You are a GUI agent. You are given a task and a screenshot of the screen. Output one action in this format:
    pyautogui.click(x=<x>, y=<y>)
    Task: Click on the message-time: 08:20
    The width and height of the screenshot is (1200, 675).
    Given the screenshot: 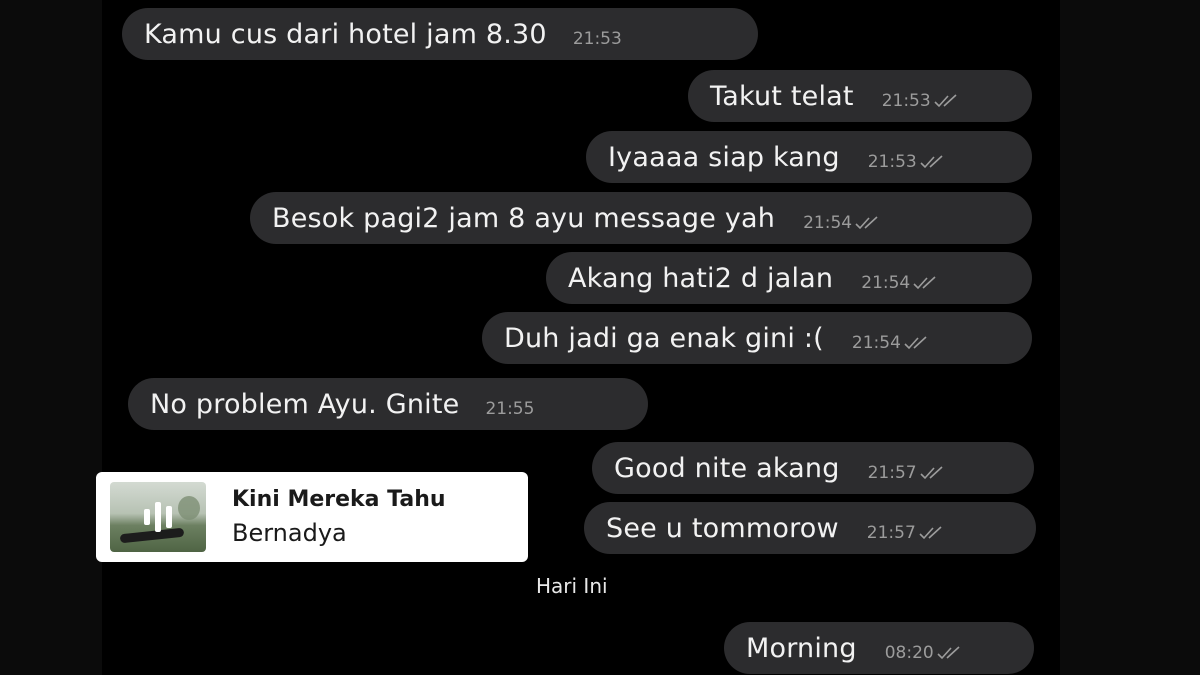 What is the action you would take?
    pyautogui.click(x=909, y=653)
    